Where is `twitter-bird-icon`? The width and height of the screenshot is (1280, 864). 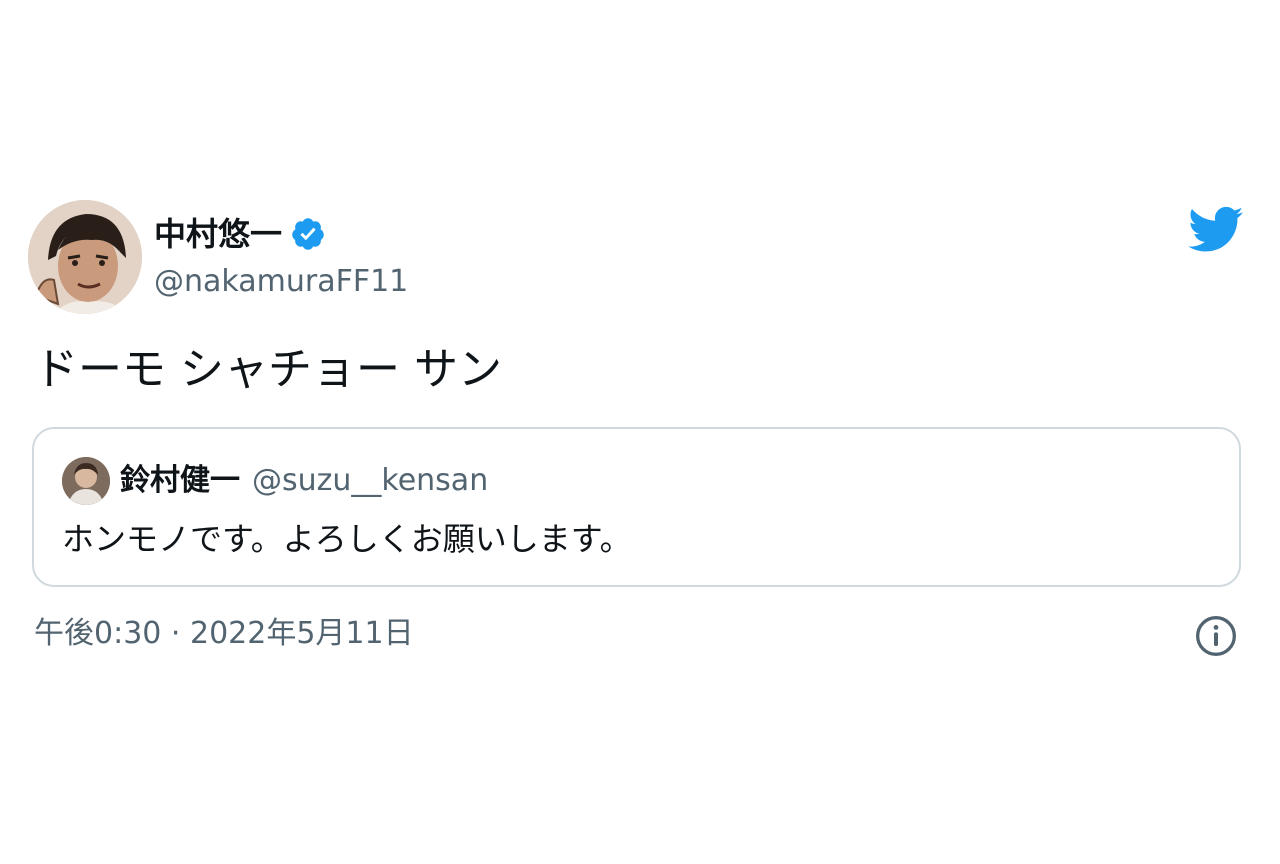 twitter-bird-icon is located at coordinates (1216, 230).